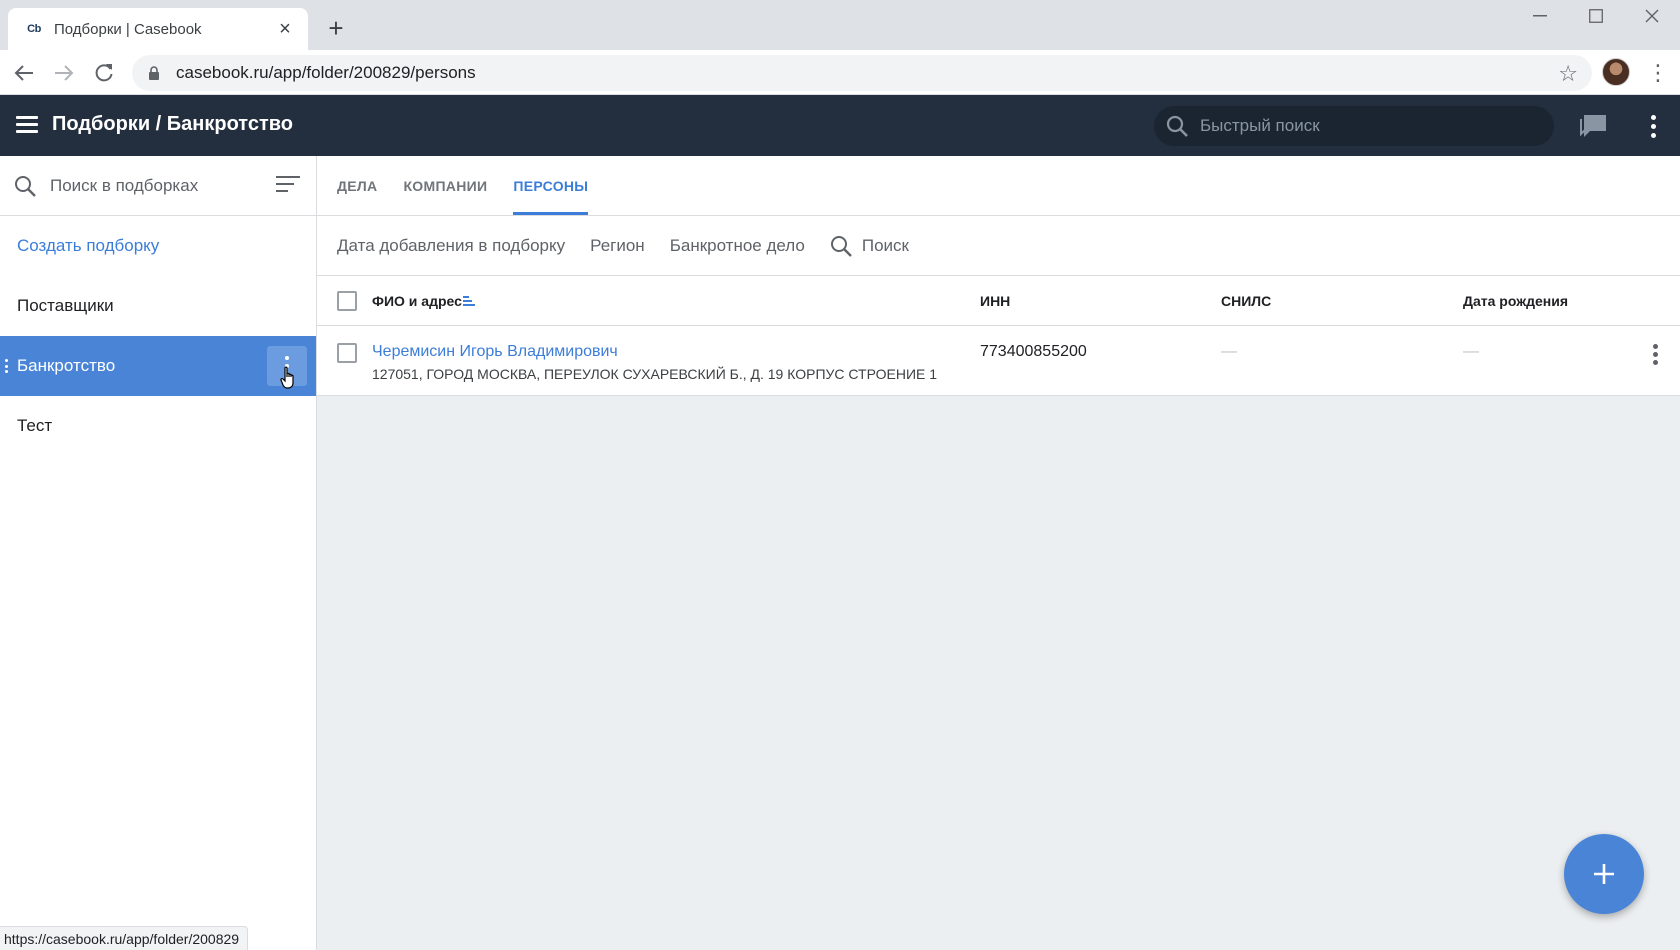 This screenshot has height=950, width=1680. What do you see at coordinates (158, 306) in the screenshot?
I see `sidebar-item-suppliers: Поставщики` at bounding box center [158, 306].